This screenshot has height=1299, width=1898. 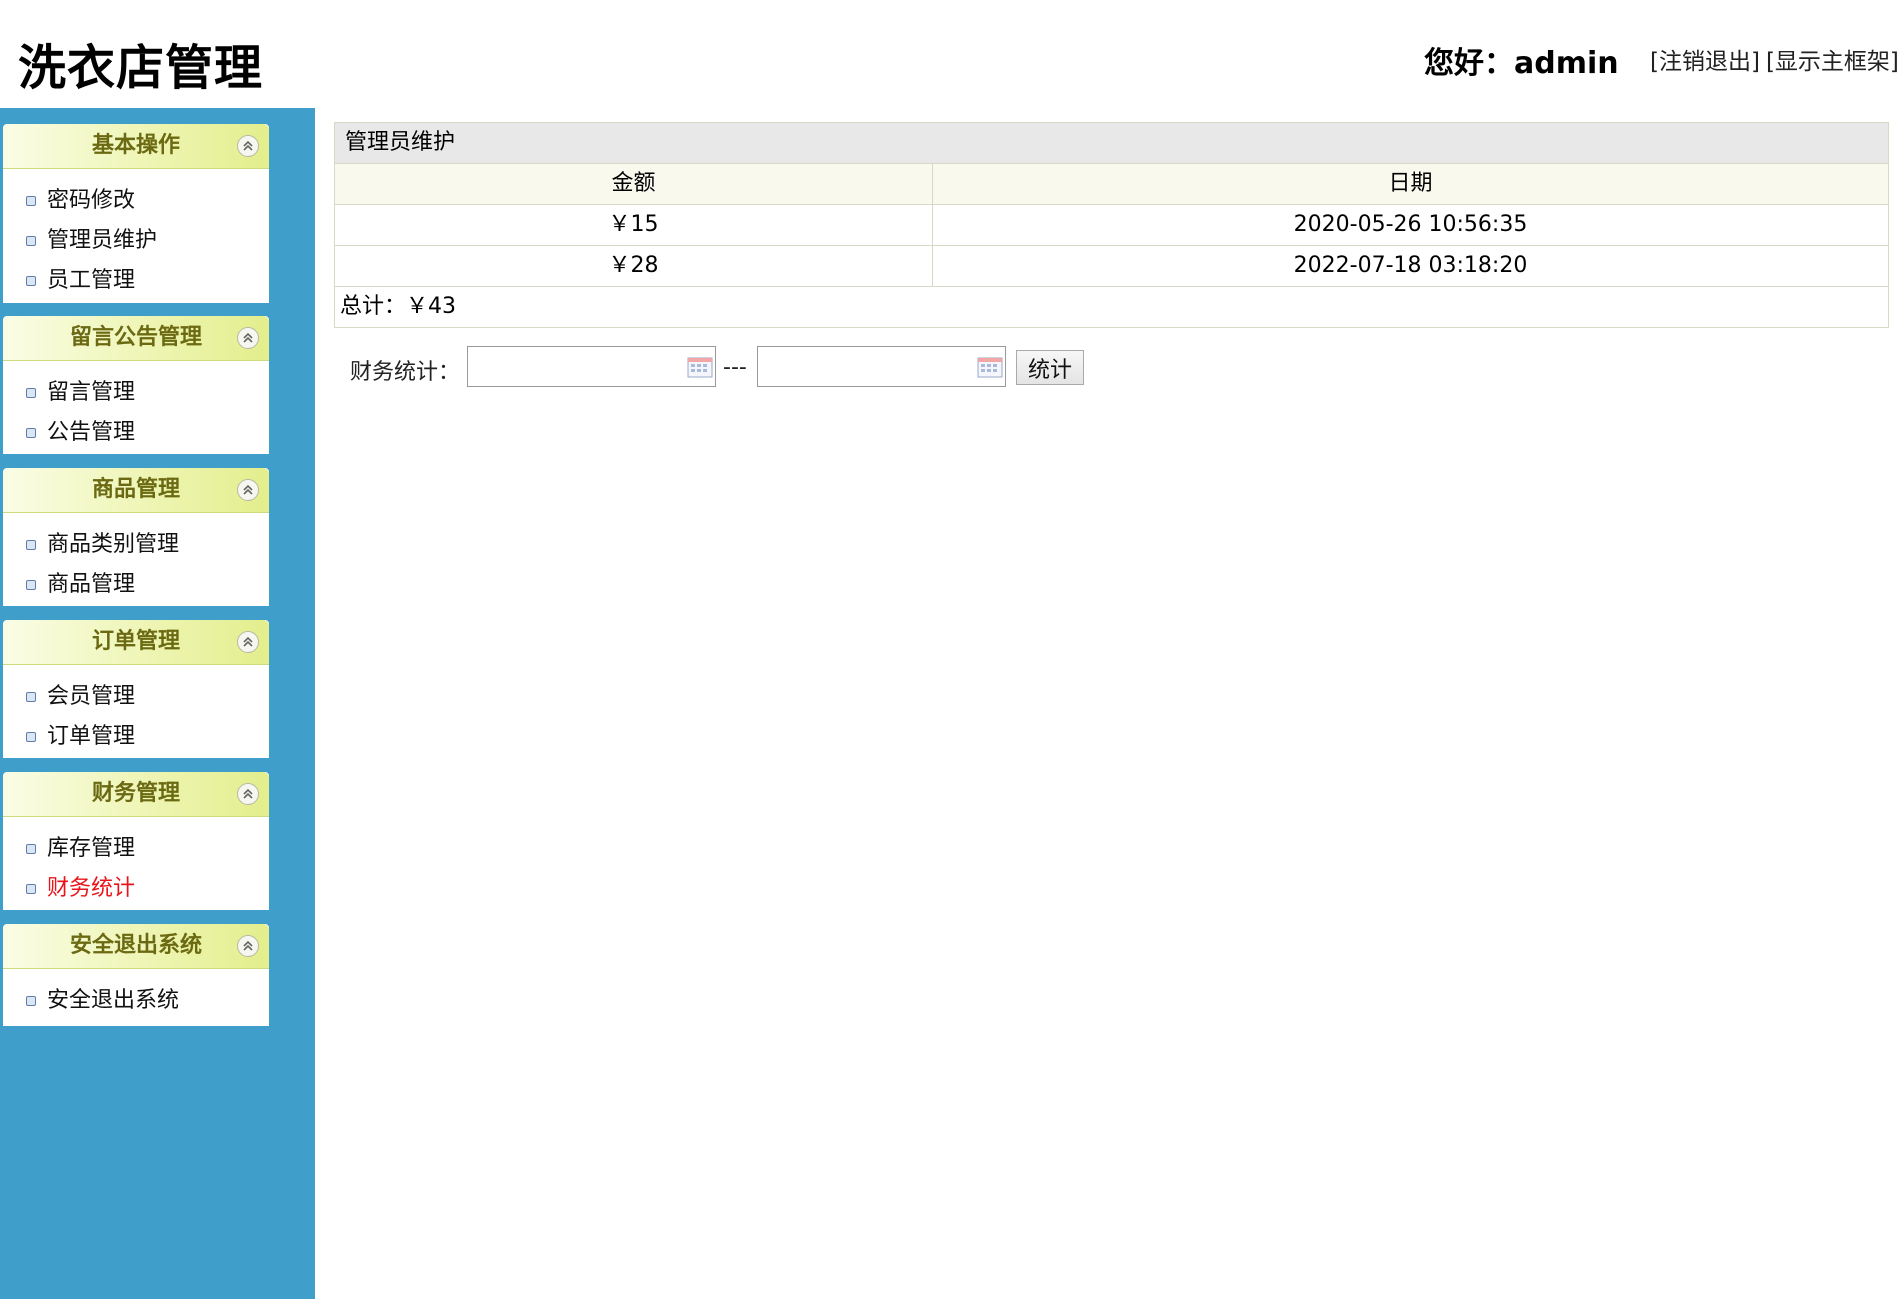 I want to click on sidebar-item-label: 商品类别管理, so click(x=113, y=544).